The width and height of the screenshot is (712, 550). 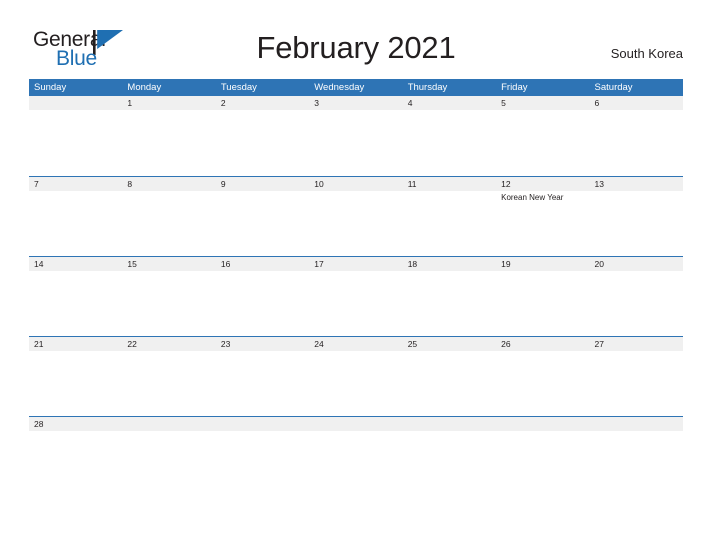 I want to click on calendar-week-row: 28, so click(x=356, y=429).